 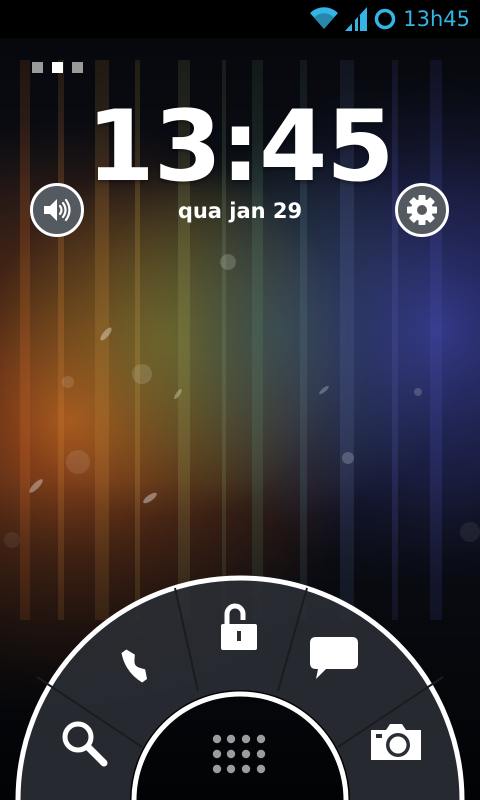 I want to click on wifi-icon, so click(x=324, y=18).